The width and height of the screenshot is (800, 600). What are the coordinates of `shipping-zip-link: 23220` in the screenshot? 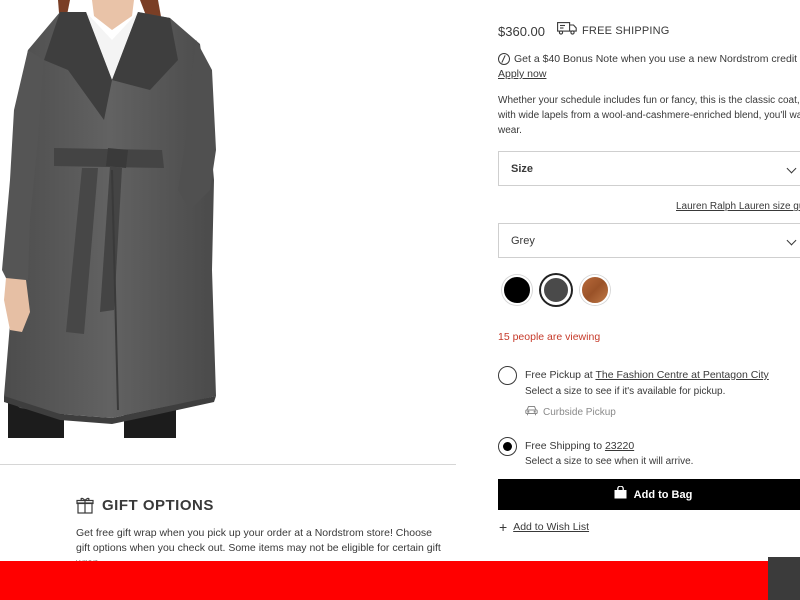 It's located at (619, 446).